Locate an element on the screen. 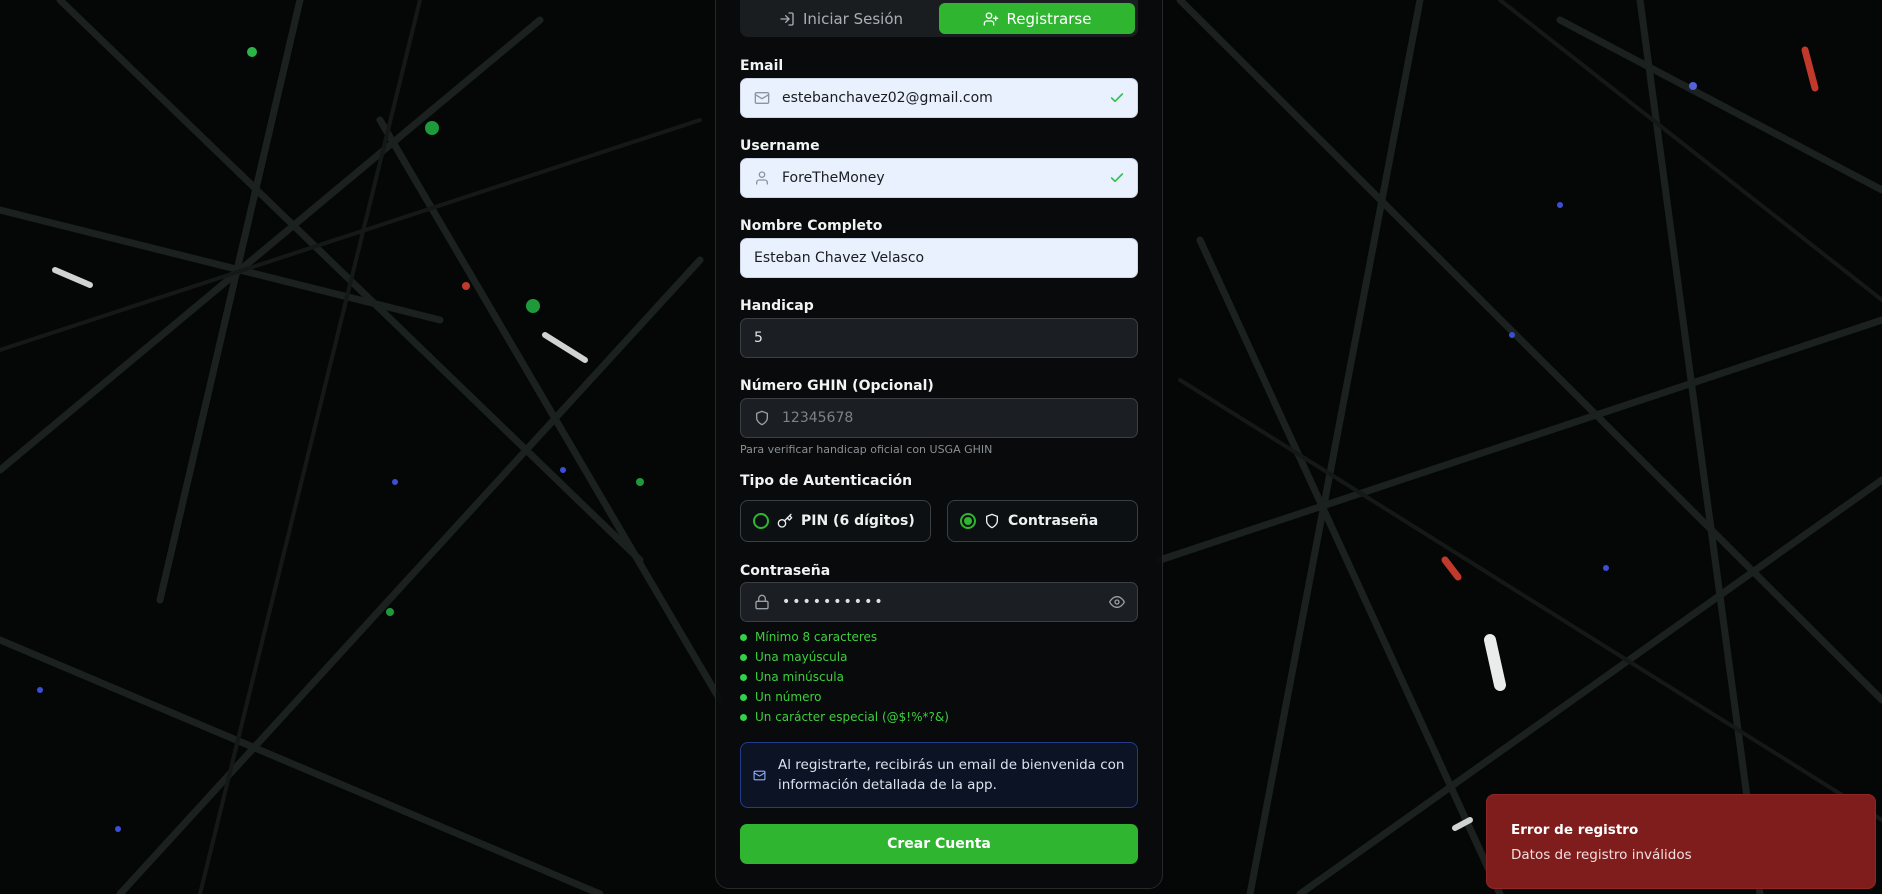 This screenshot has width=1882, height=894. lock-icon is located at coordinates (762, 602).